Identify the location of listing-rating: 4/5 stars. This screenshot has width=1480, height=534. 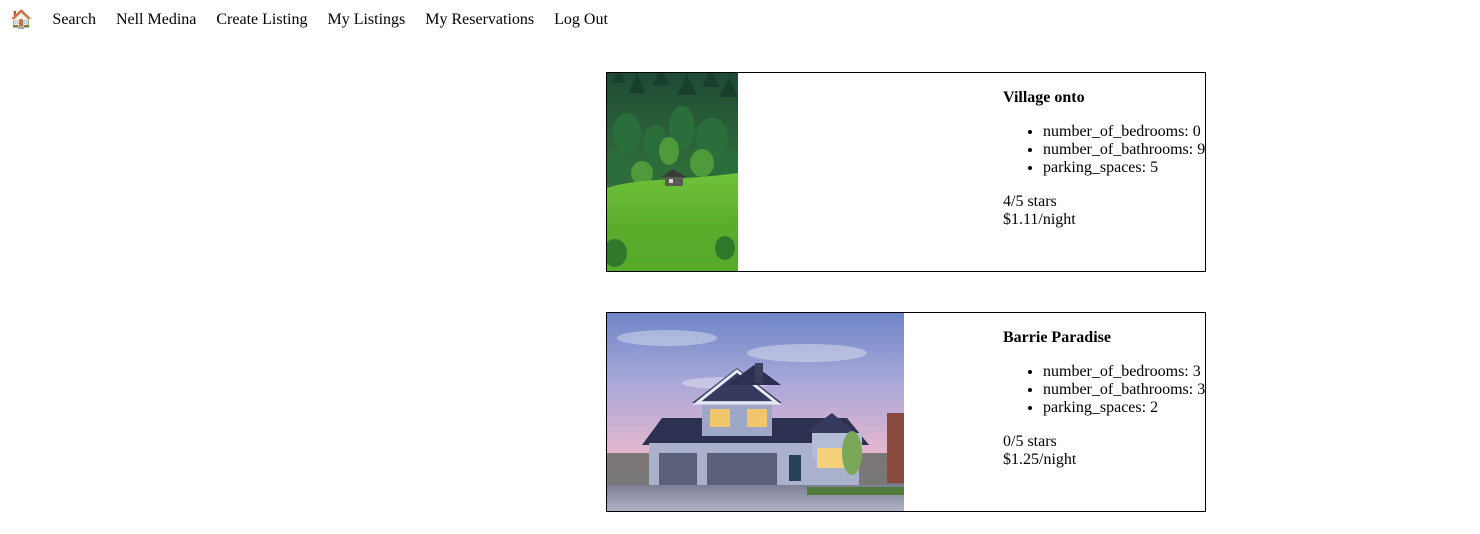
(1030, 201).